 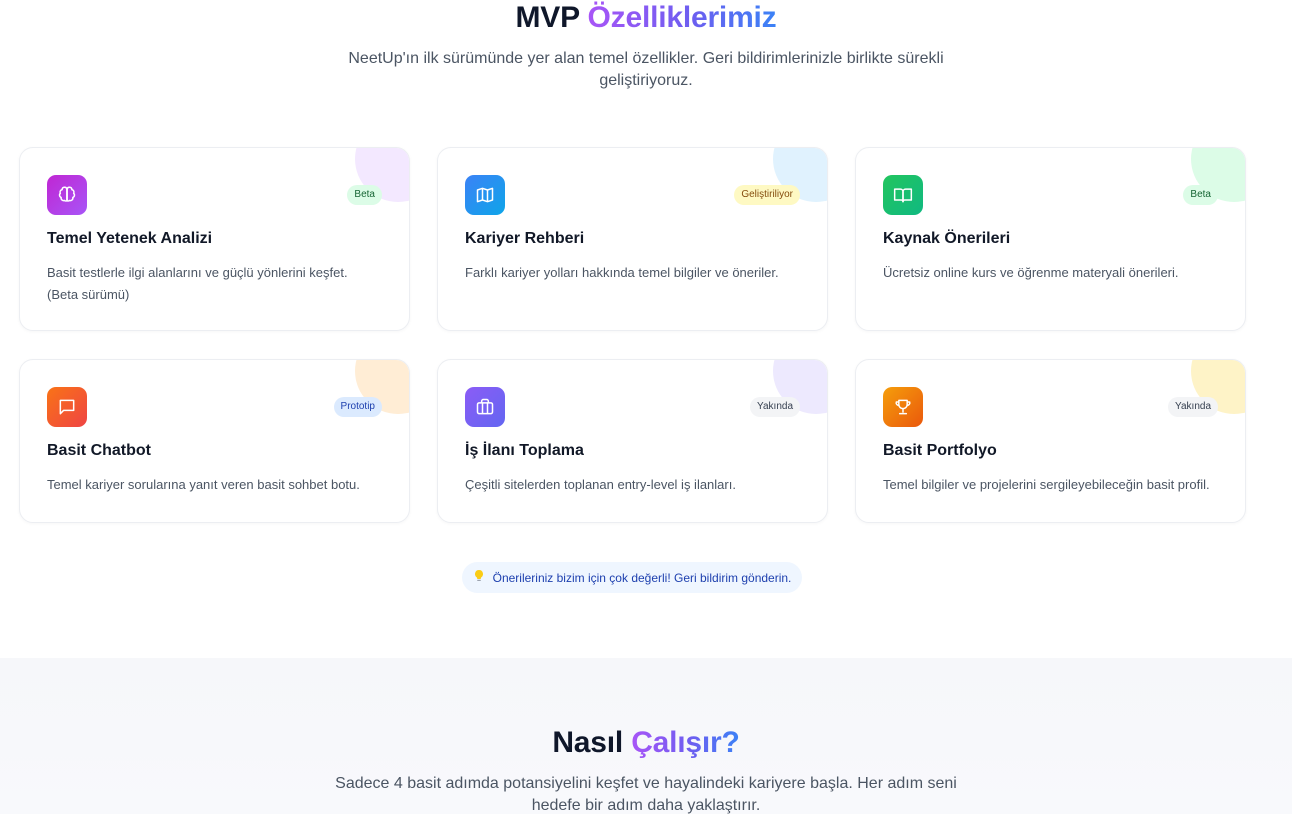 What do you see at coordinates (67, 195) in the screenshot?
I see `brain-icon` at bounding box center [67, 195].